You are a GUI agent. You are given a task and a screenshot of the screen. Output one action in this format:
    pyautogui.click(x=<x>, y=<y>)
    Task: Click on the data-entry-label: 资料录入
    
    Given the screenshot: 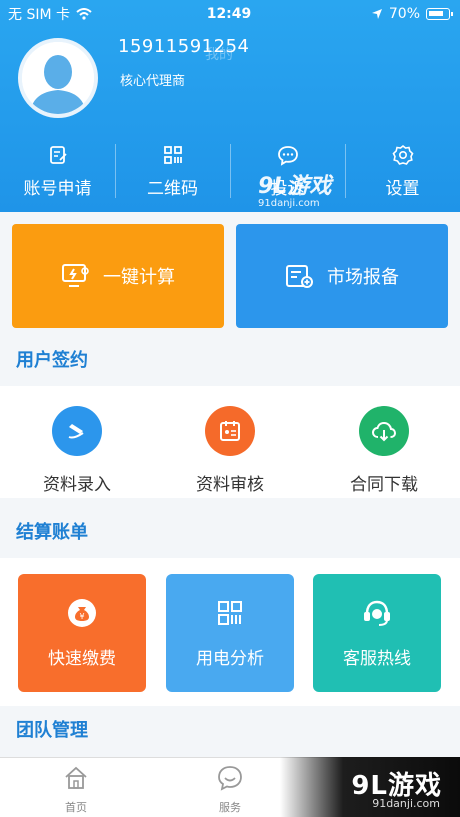 What is the action you would take?
    pyautogui.click(x=77, y=485)
    